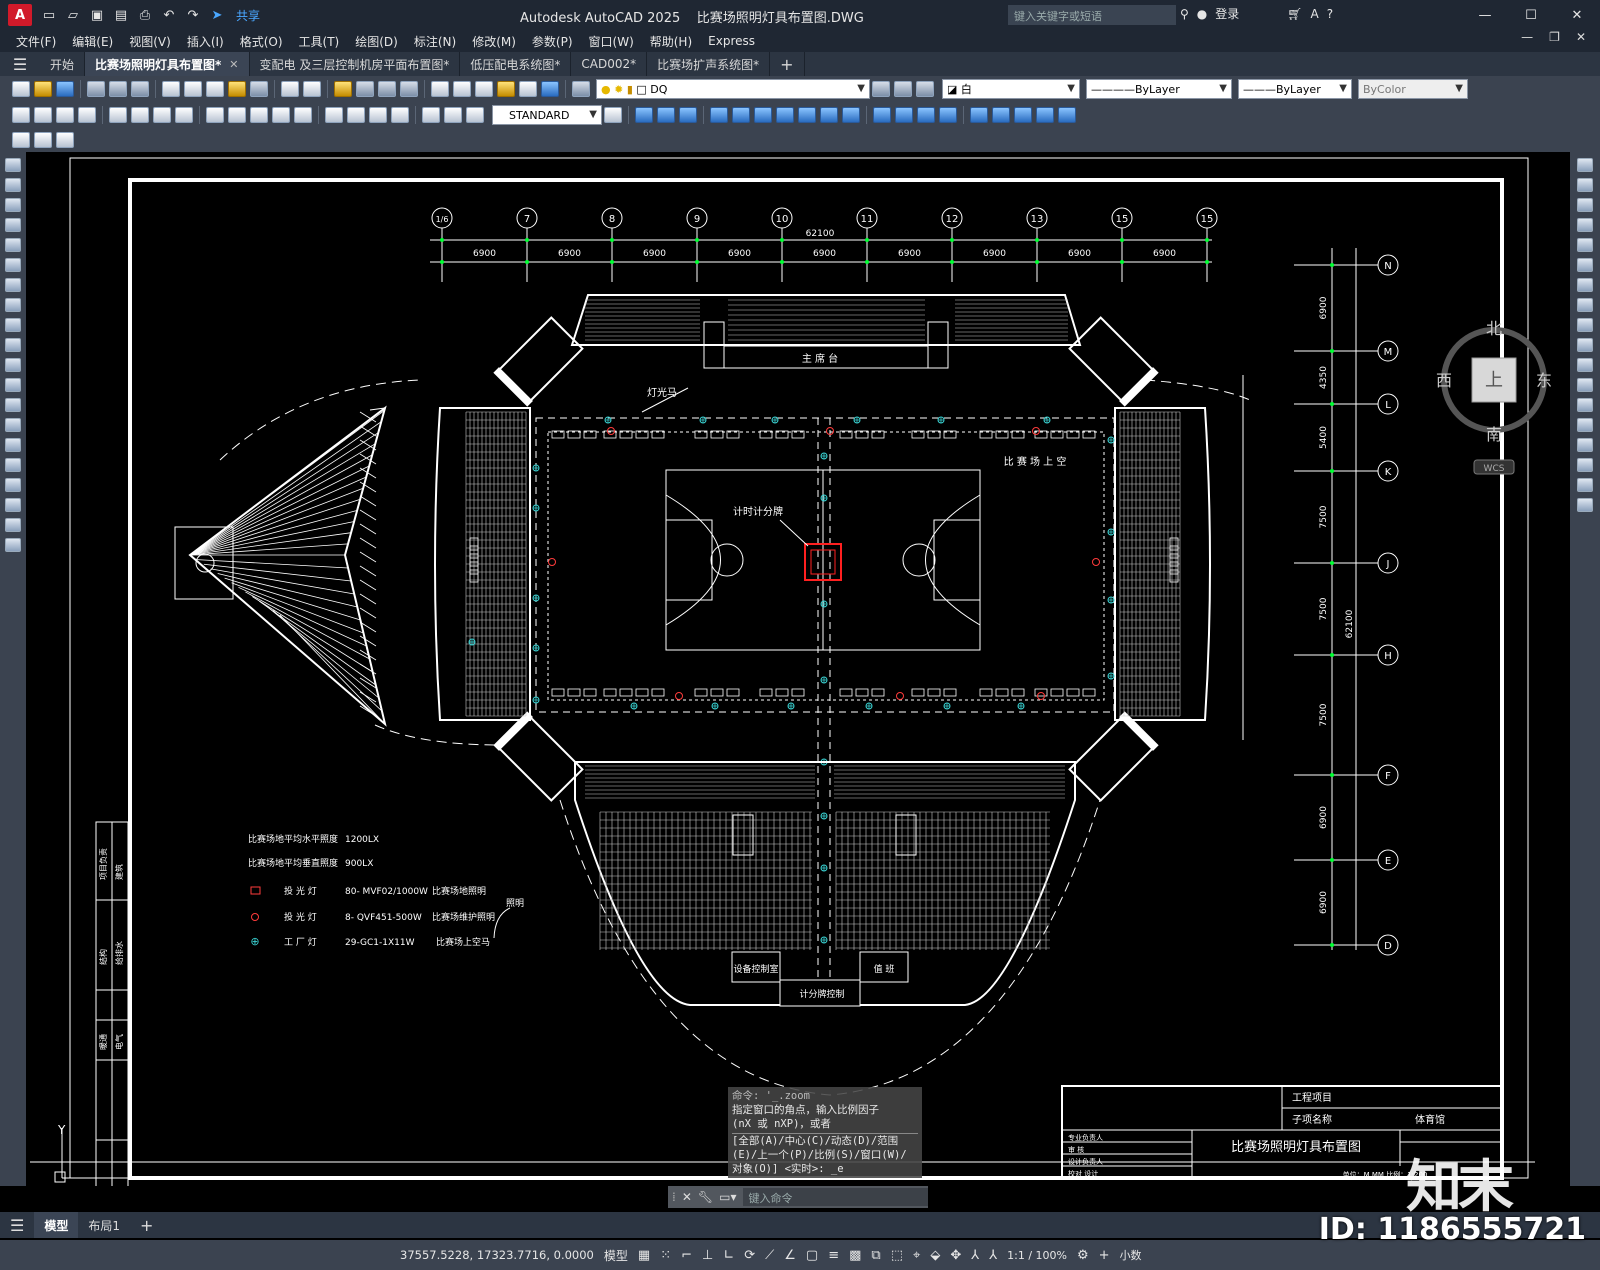 This screenshot has height=1270, width=1600. Describe the element at coordinates (1037, 1255) in the screenshot. I see `annotation-scale: 1:1 / 100%` at that location.